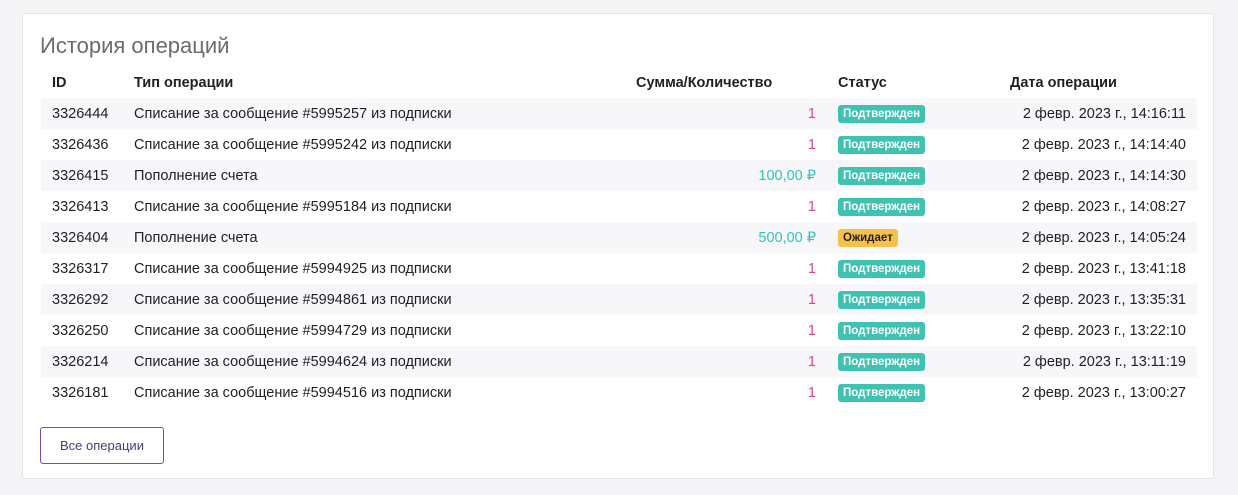  Describe the element at coordinates (1098, 361) in the screenshot. I see `cell-date: 2 февр. 2023 г., 13:11:19` at that location.